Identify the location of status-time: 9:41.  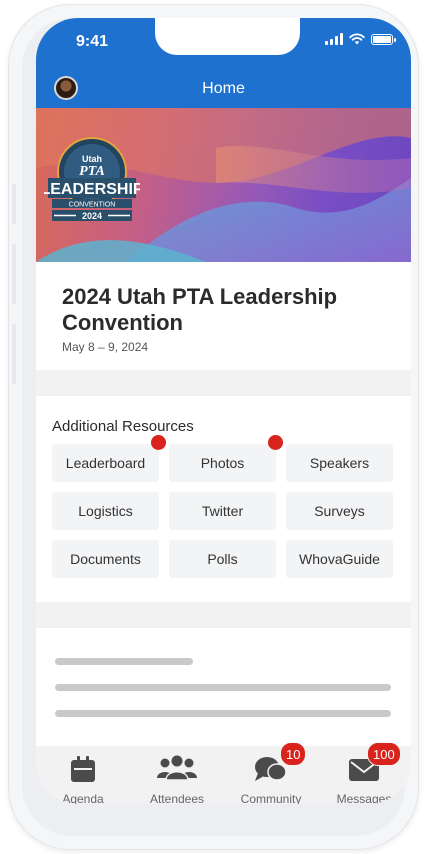
(92, 41).